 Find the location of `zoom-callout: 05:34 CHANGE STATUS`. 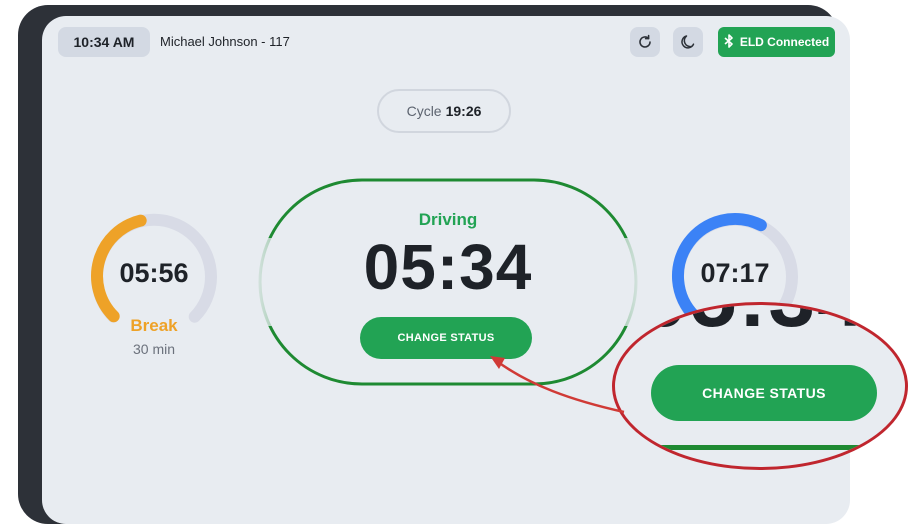

zoom-callout: 05:34 CHANGE STATUS is located at coordinates (760, 386).